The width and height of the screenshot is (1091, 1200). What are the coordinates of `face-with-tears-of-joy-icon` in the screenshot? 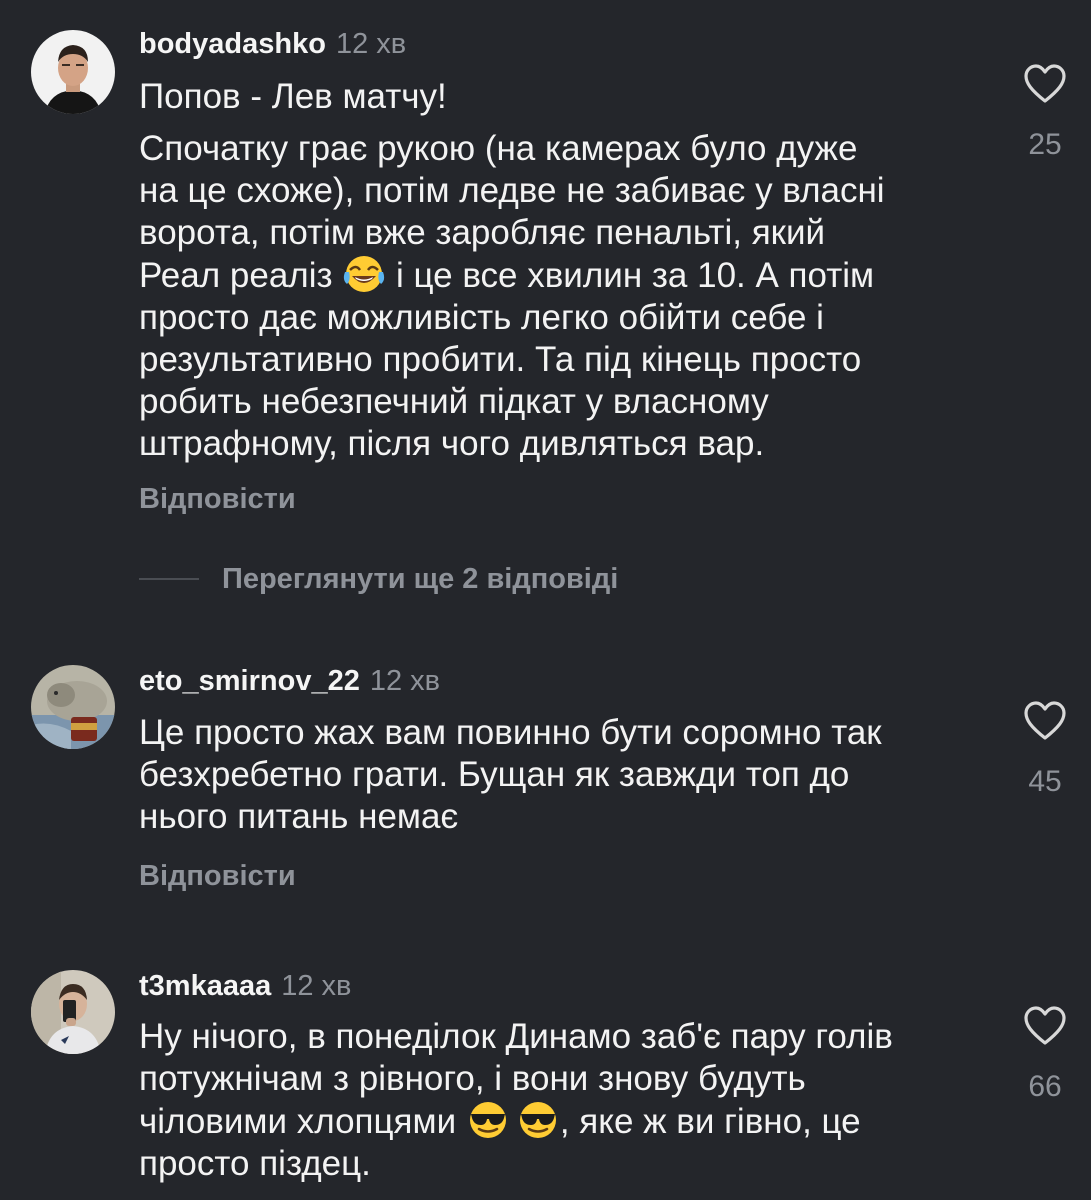 It's located at (364, 274).